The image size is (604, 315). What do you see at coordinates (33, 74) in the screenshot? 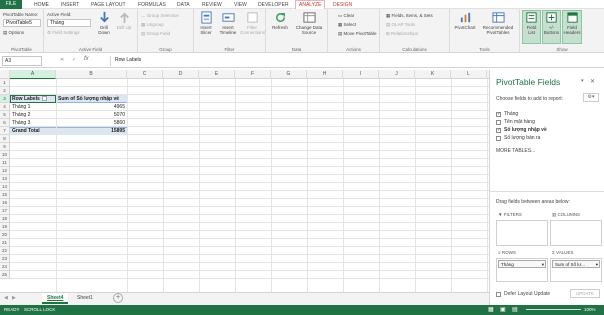
I see `column-header: A` at bounding box center [33, 74].